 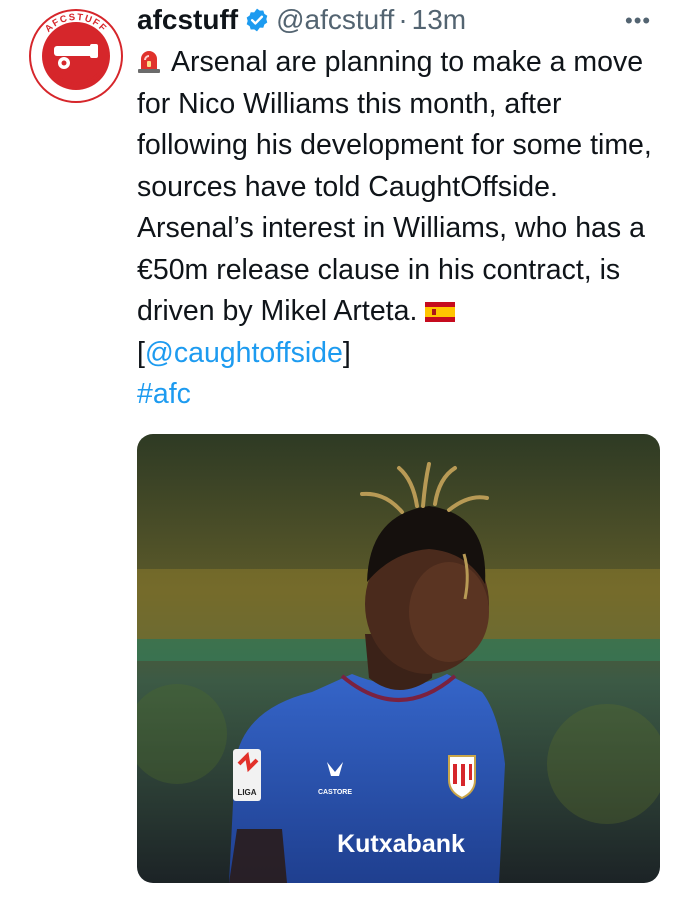 I want to click on source-close-bracket: ], so click(x=346, y=352).